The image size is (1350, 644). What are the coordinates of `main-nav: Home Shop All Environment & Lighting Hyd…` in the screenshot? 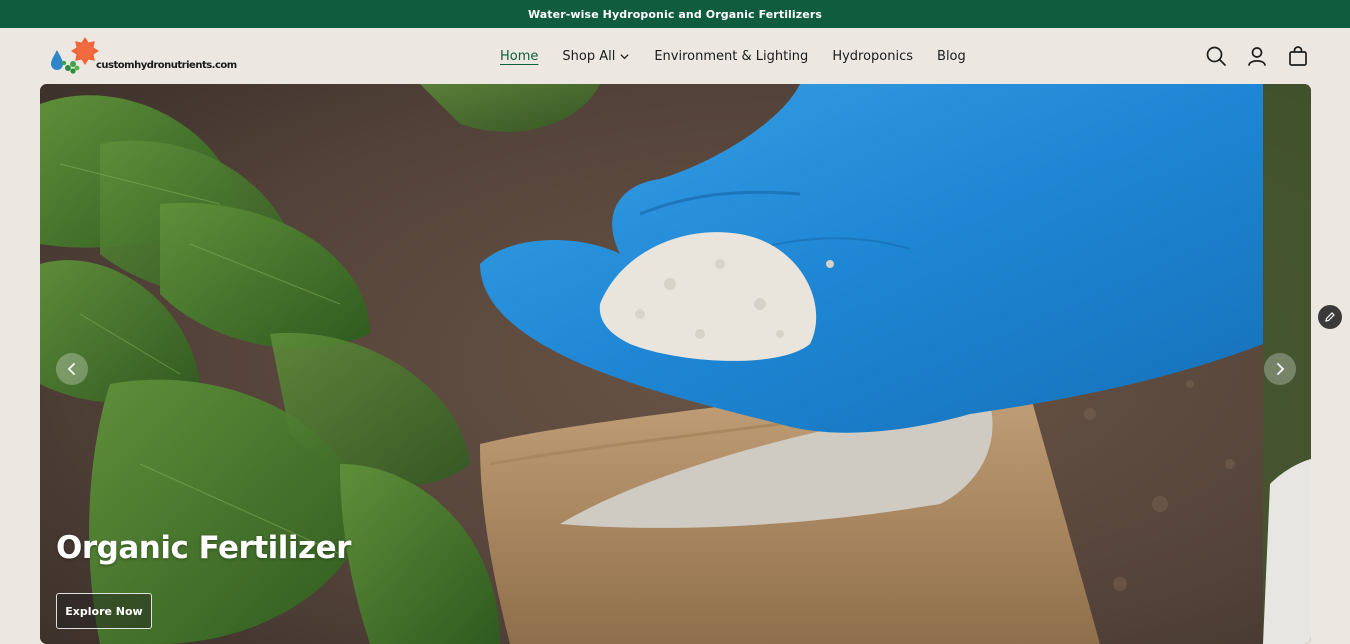 It's located at (745, 56).